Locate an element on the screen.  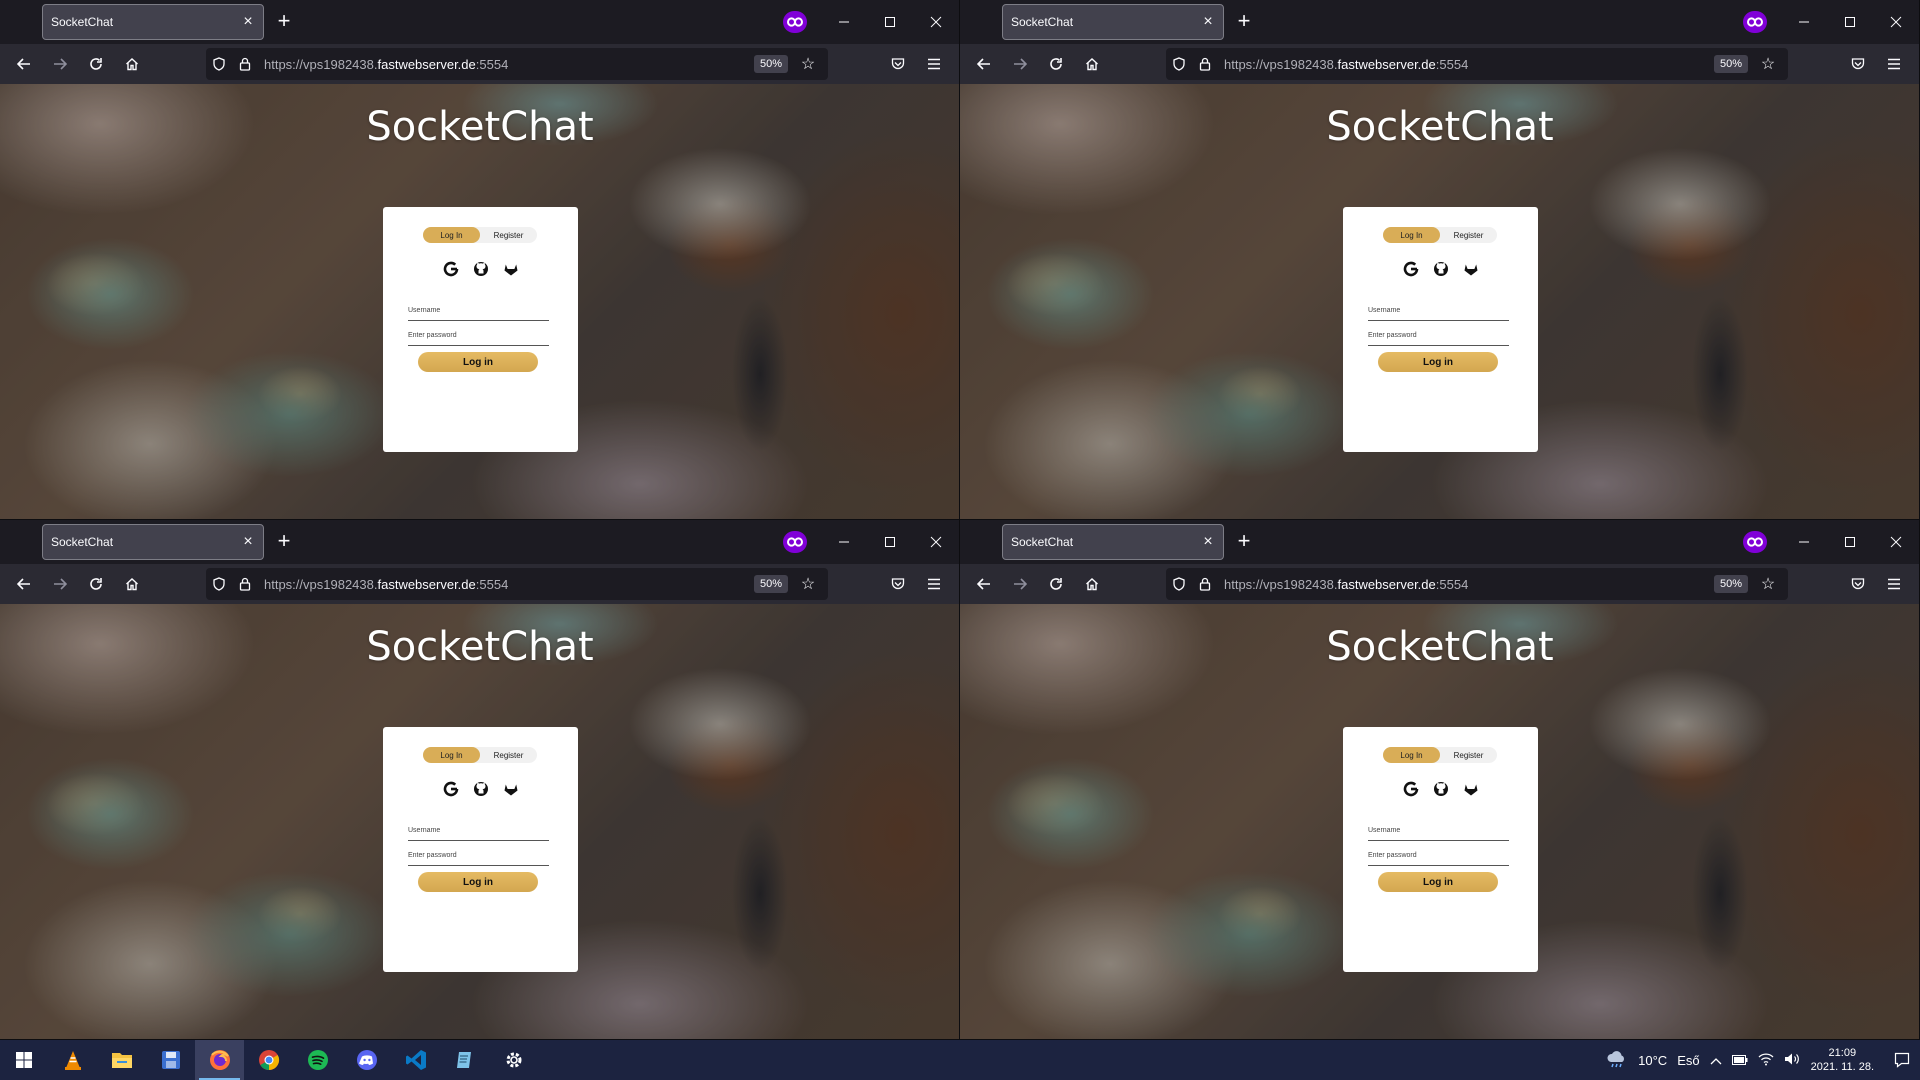
chrome-icon is located at coordinates (268, 1060).